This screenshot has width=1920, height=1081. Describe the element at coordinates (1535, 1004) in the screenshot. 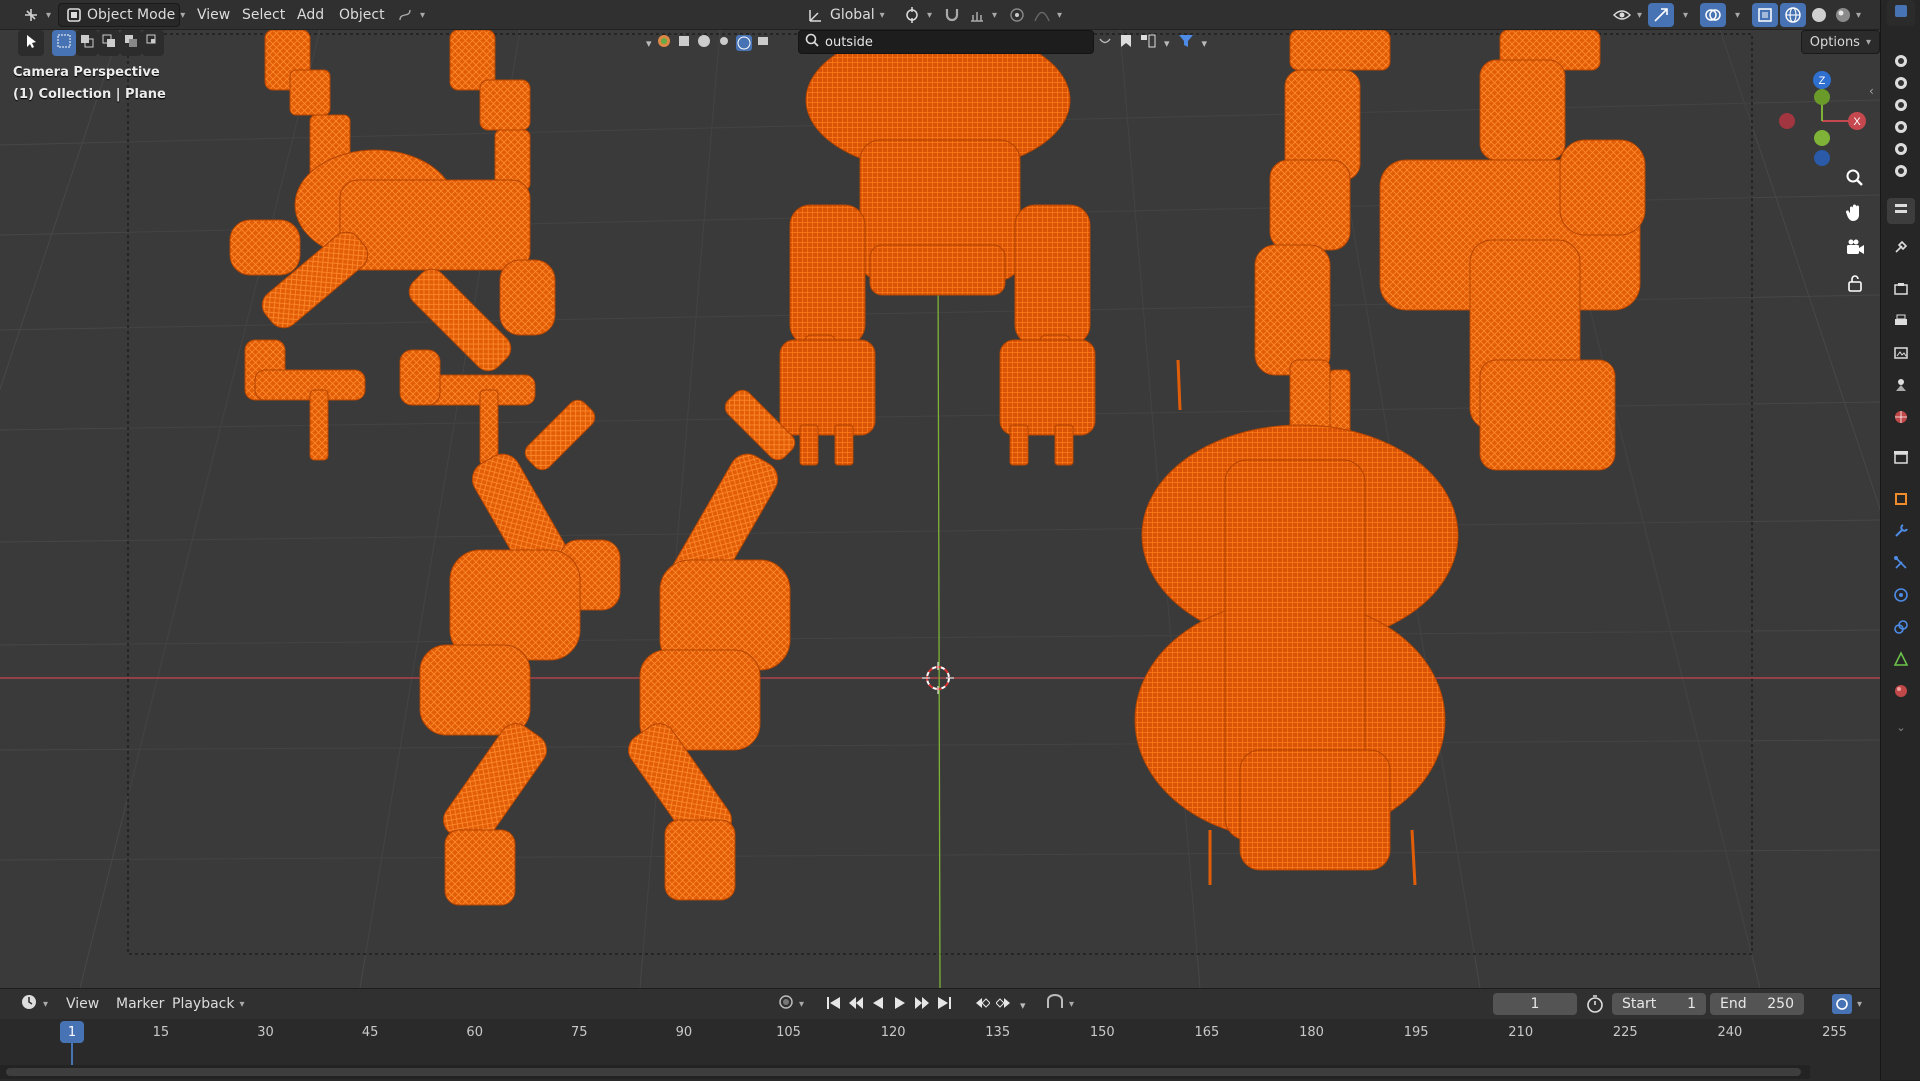

I see `current-frame-field: 1` at that location.